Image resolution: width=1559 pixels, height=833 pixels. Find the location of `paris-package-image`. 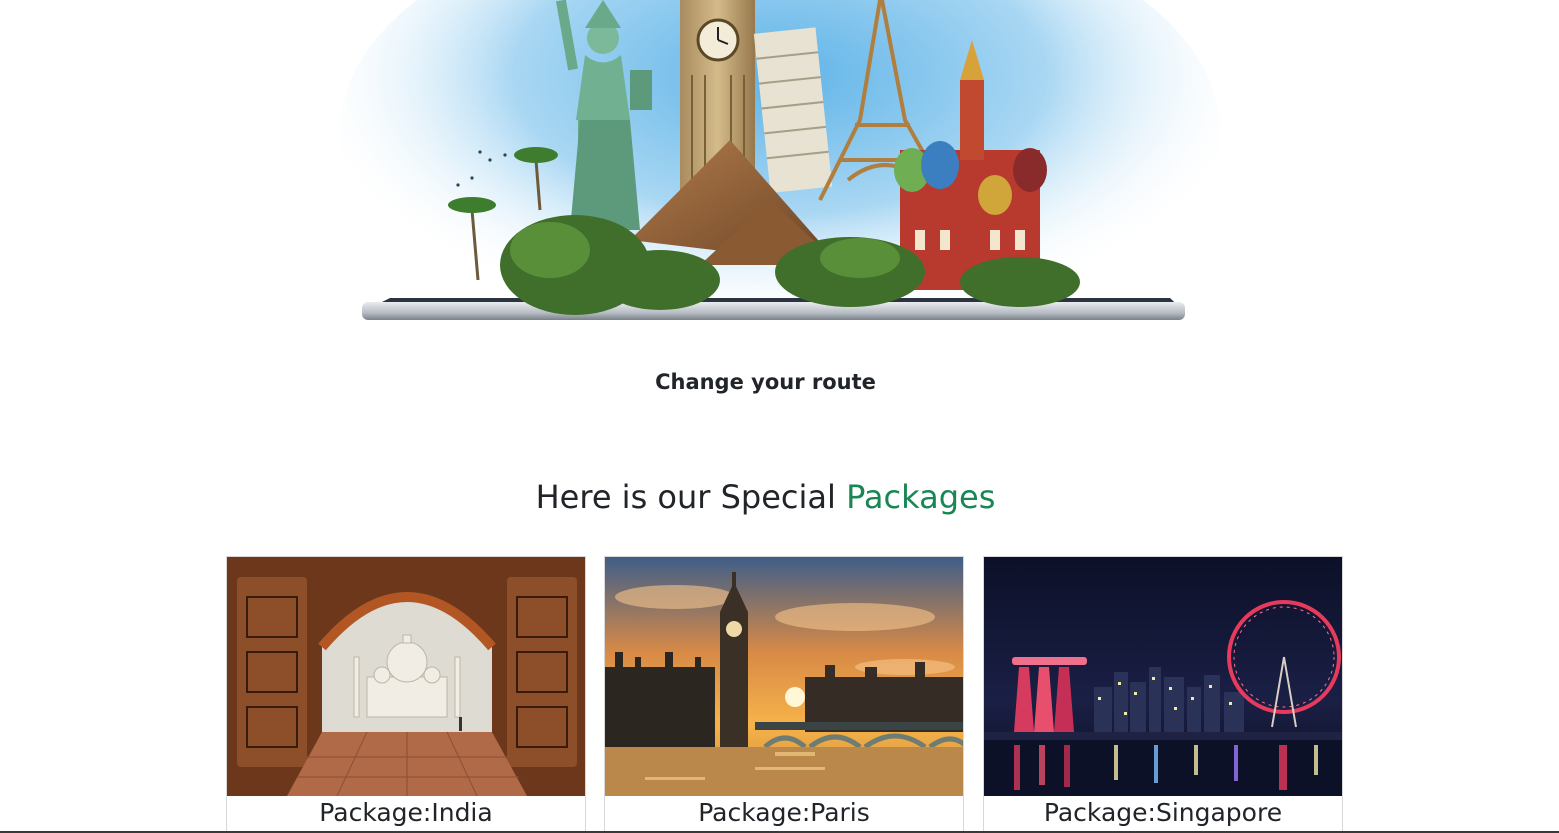

paris-package-image is located at coordinates (784, 676).